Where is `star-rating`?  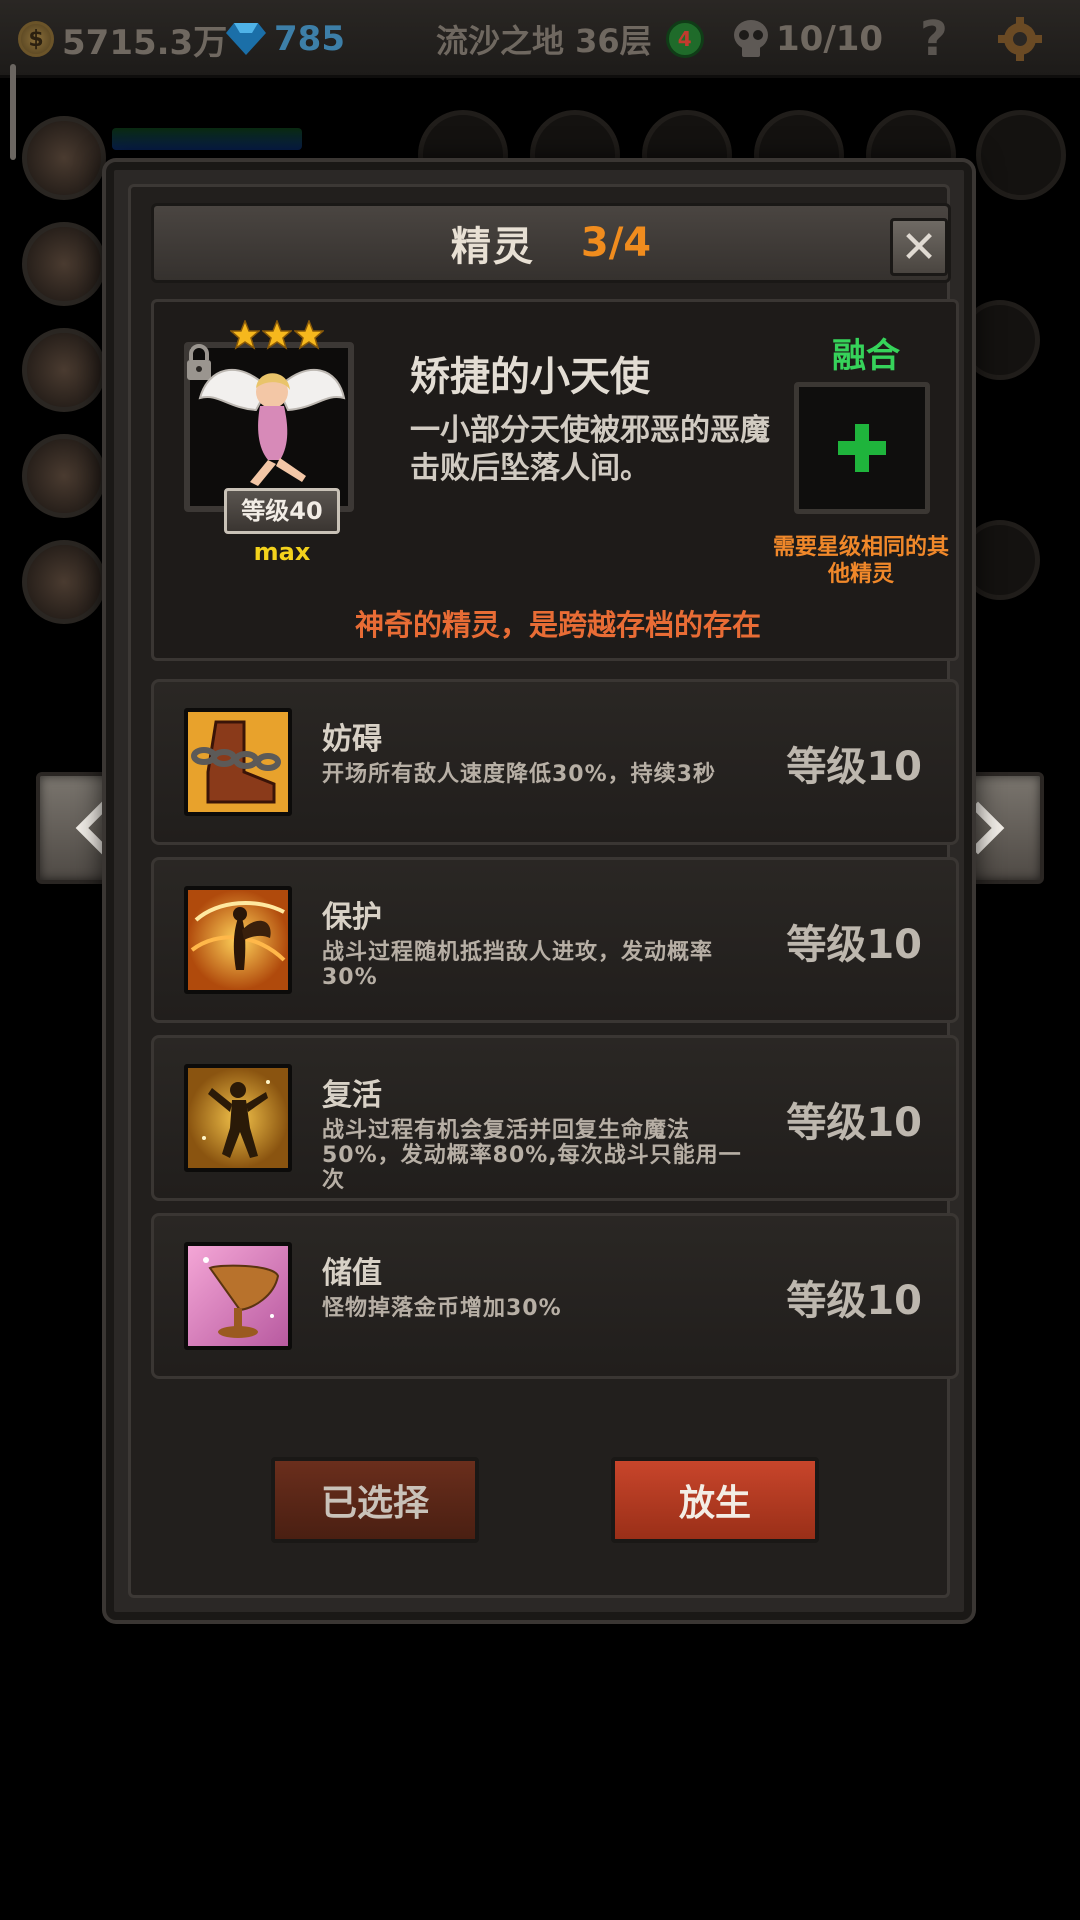 star-rating is located at coordinates (277, 335).